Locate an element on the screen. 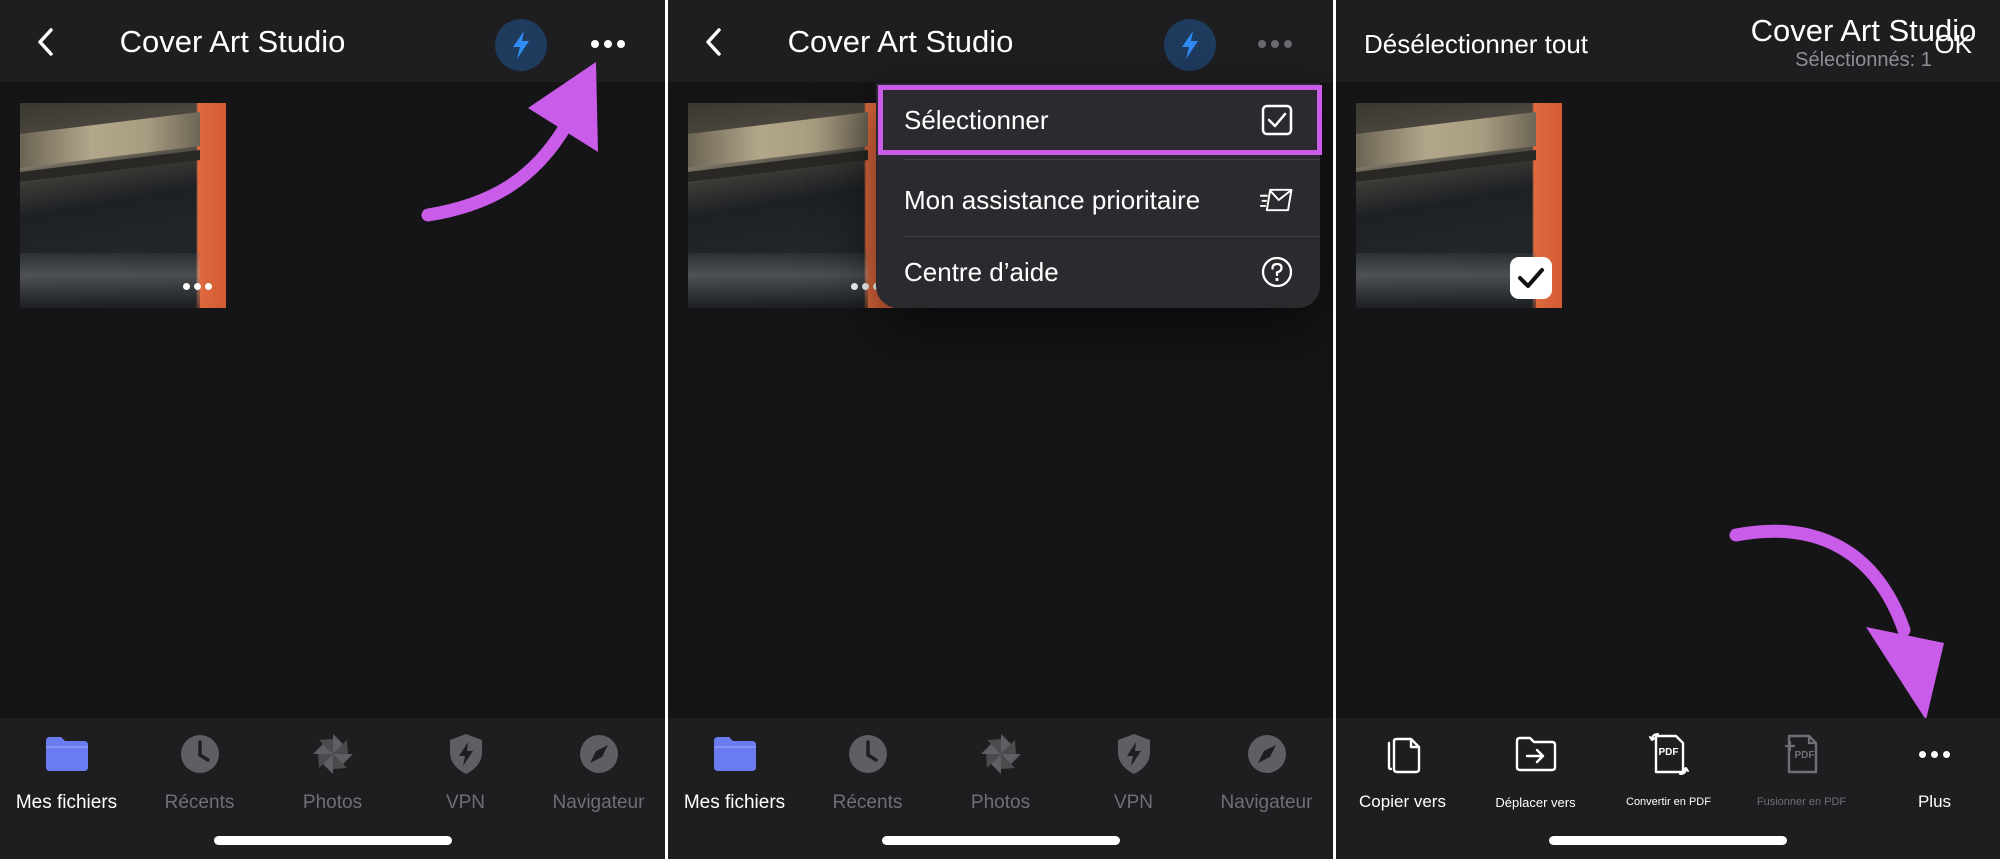 The height and width of the screenshot is (859, 2000). copy-to-button: Copier vers is located at coordinates (1402, 775).